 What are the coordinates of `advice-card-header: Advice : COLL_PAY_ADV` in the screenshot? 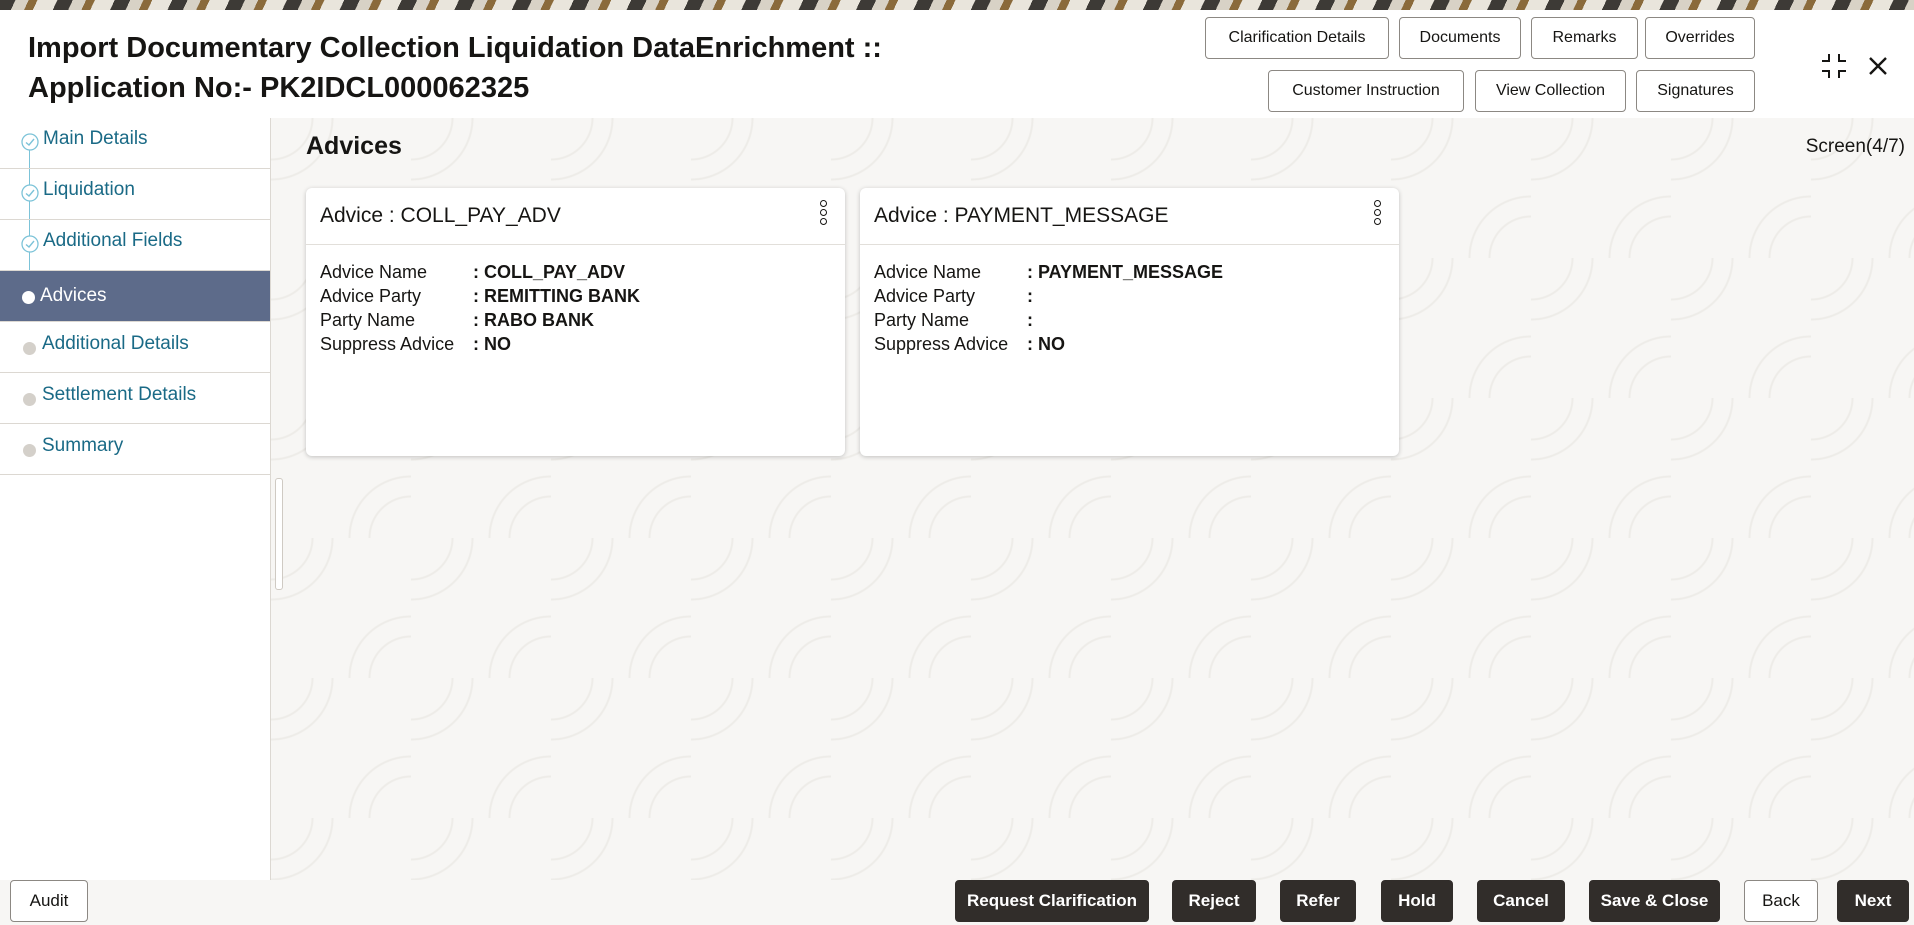 It's located at (575, 216).